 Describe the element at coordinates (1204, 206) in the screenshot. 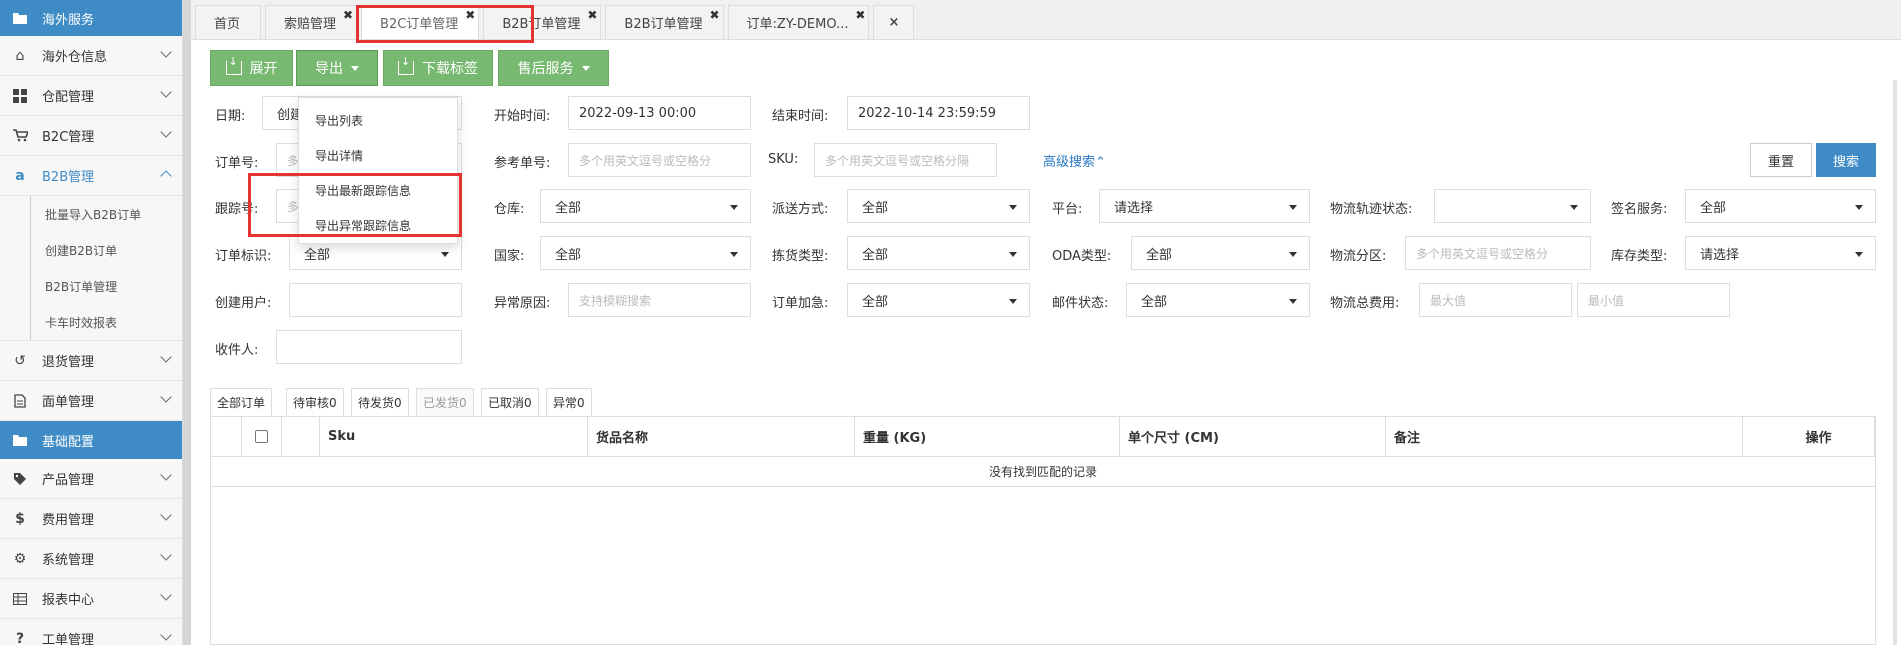

I see `platform-select: 请选择` at that location.